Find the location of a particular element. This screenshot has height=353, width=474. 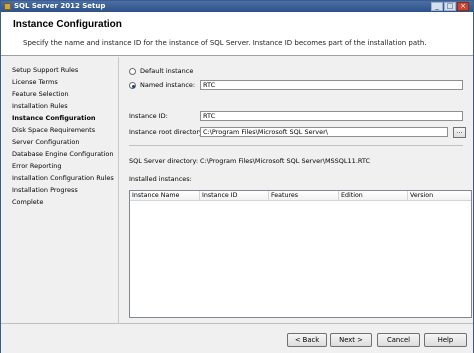

sidebar-item-installation-rules: Installation Rules is located at coordinates (40, 106).